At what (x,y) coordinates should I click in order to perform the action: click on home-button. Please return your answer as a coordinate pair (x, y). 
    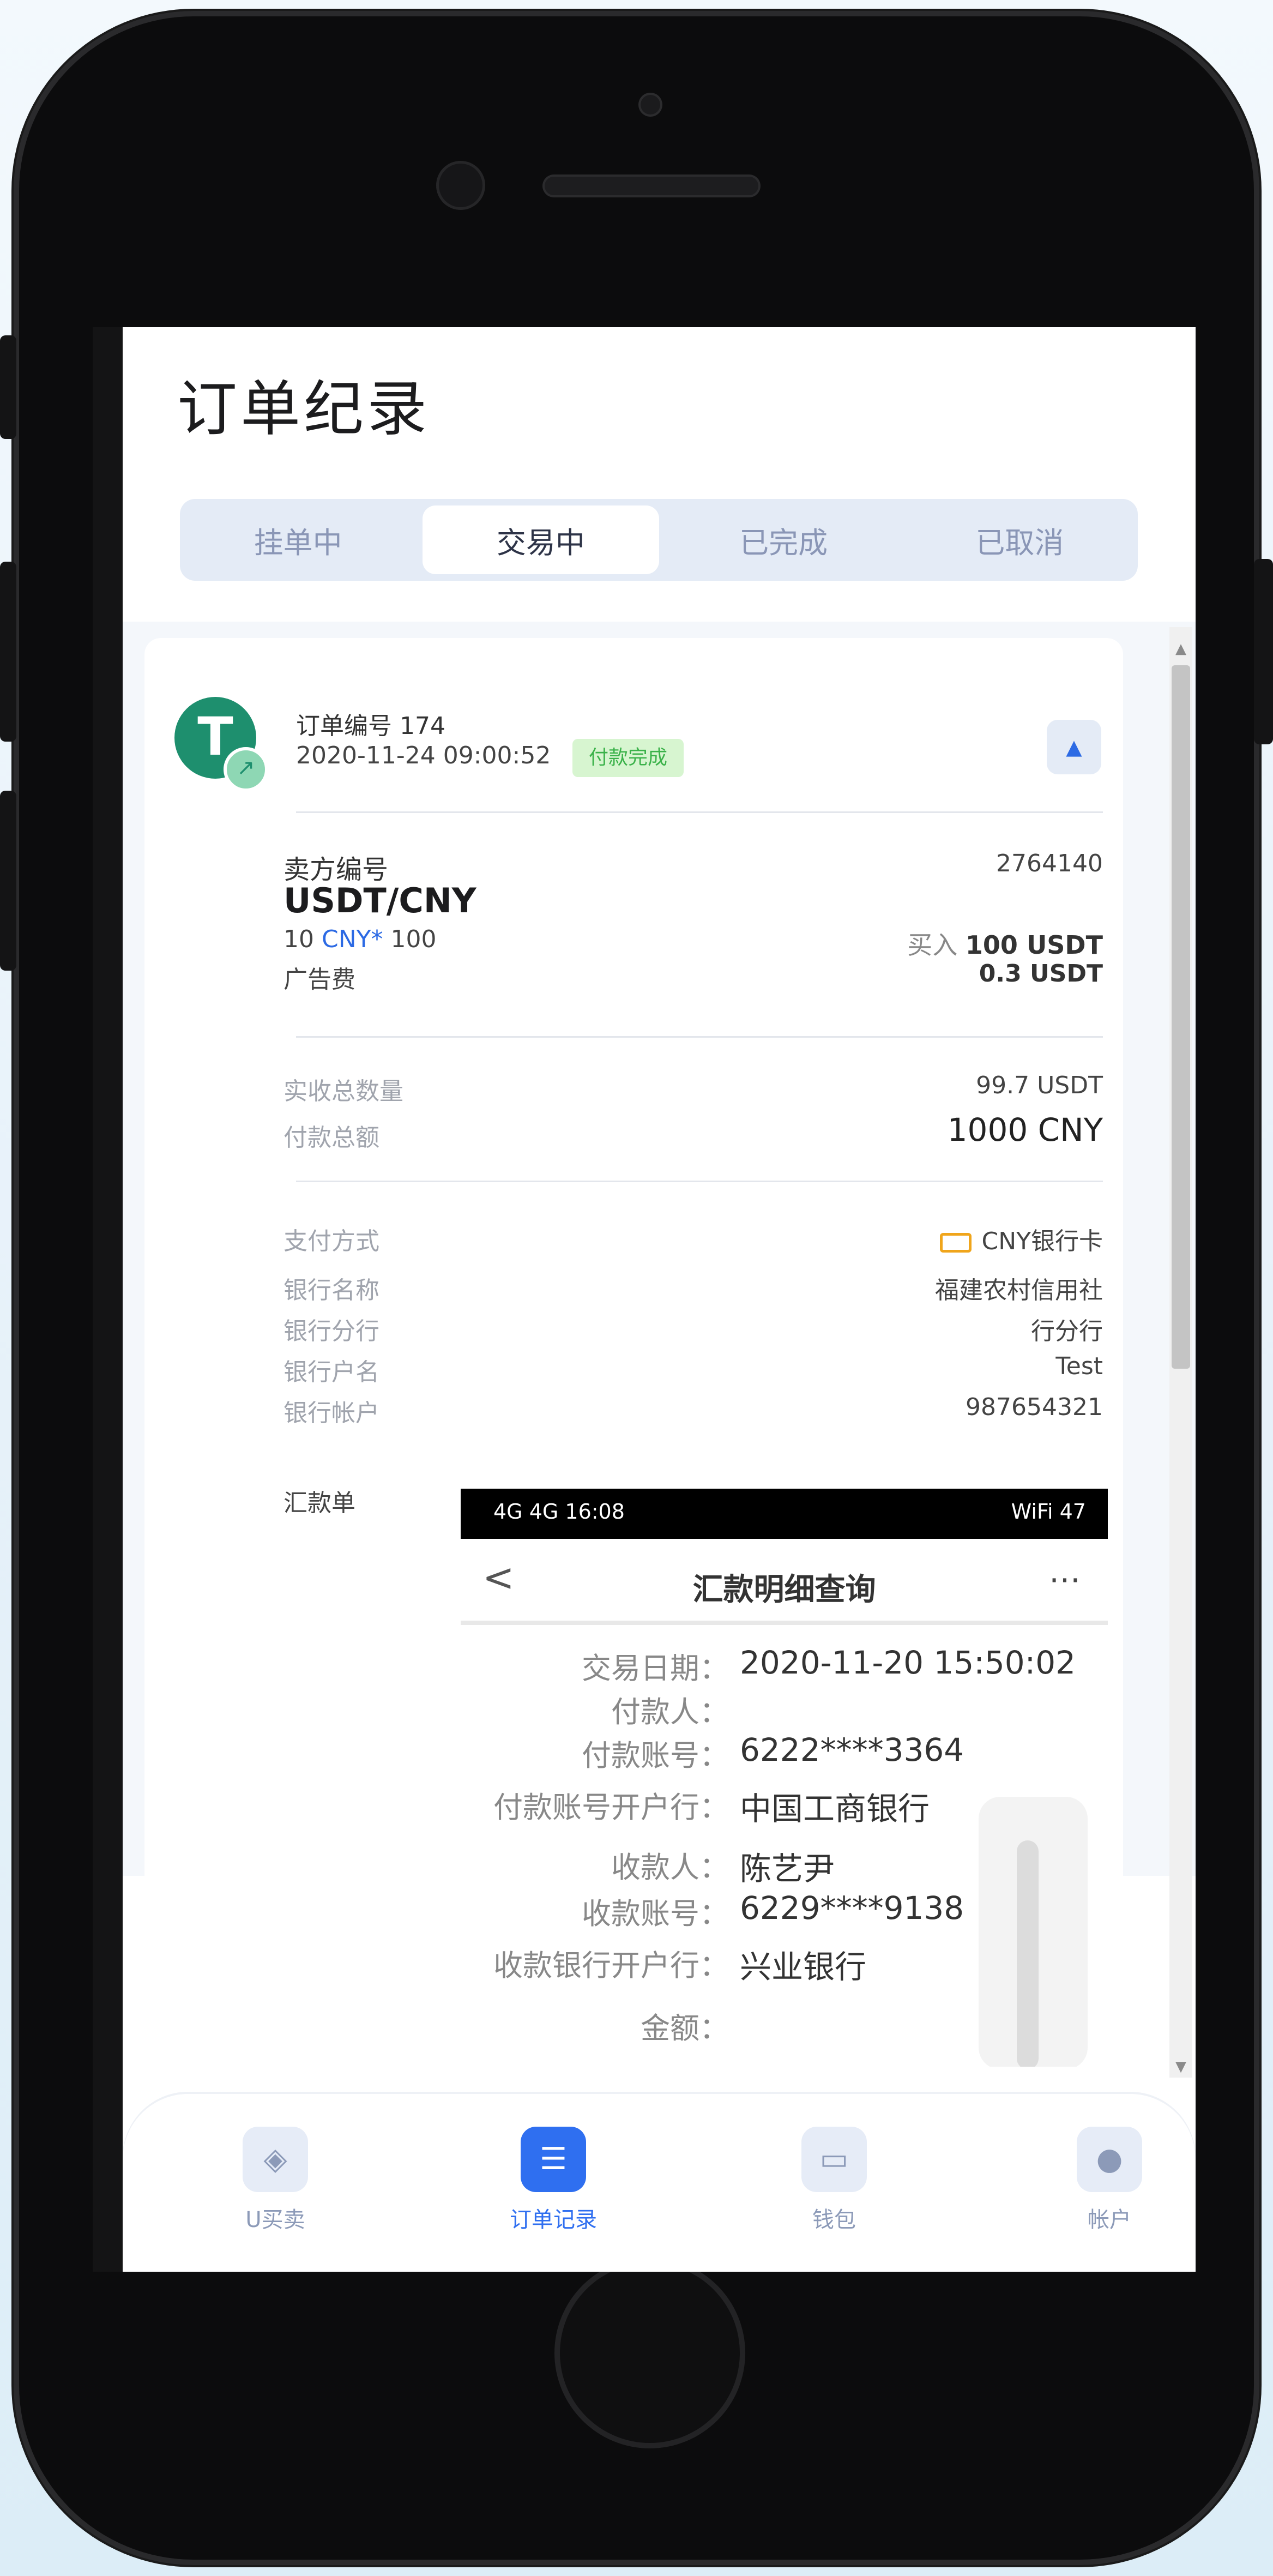
    Looking at the image, I should click on (649, 2353).